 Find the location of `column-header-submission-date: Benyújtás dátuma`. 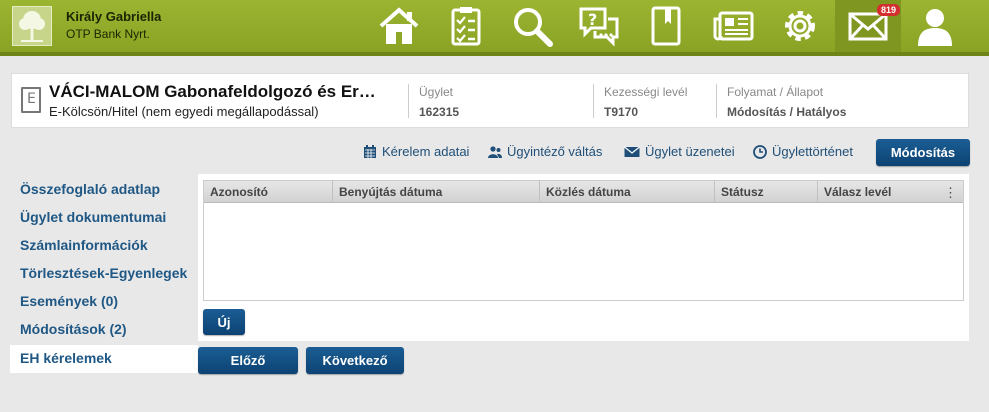

column-header-submission-date: Benyújtás dátuma is located at coordinates (436, 192).